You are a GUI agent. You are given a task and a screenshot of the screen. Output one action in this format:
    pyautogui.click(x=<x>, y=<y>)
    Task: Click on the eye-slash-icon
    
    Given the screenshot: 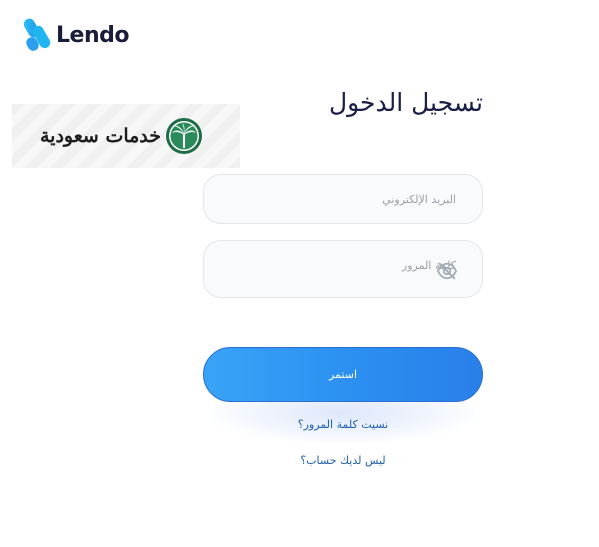 What is the action you would take?
    pyautogui.click(x=447, y=271)
    